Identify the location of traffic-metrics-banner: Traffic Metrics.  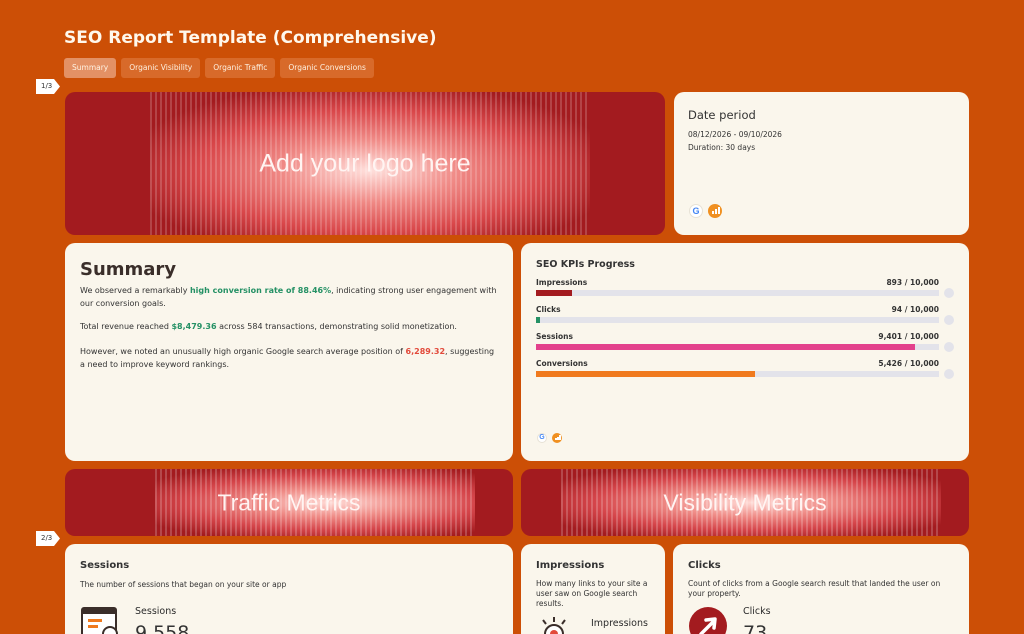
(289, 502).